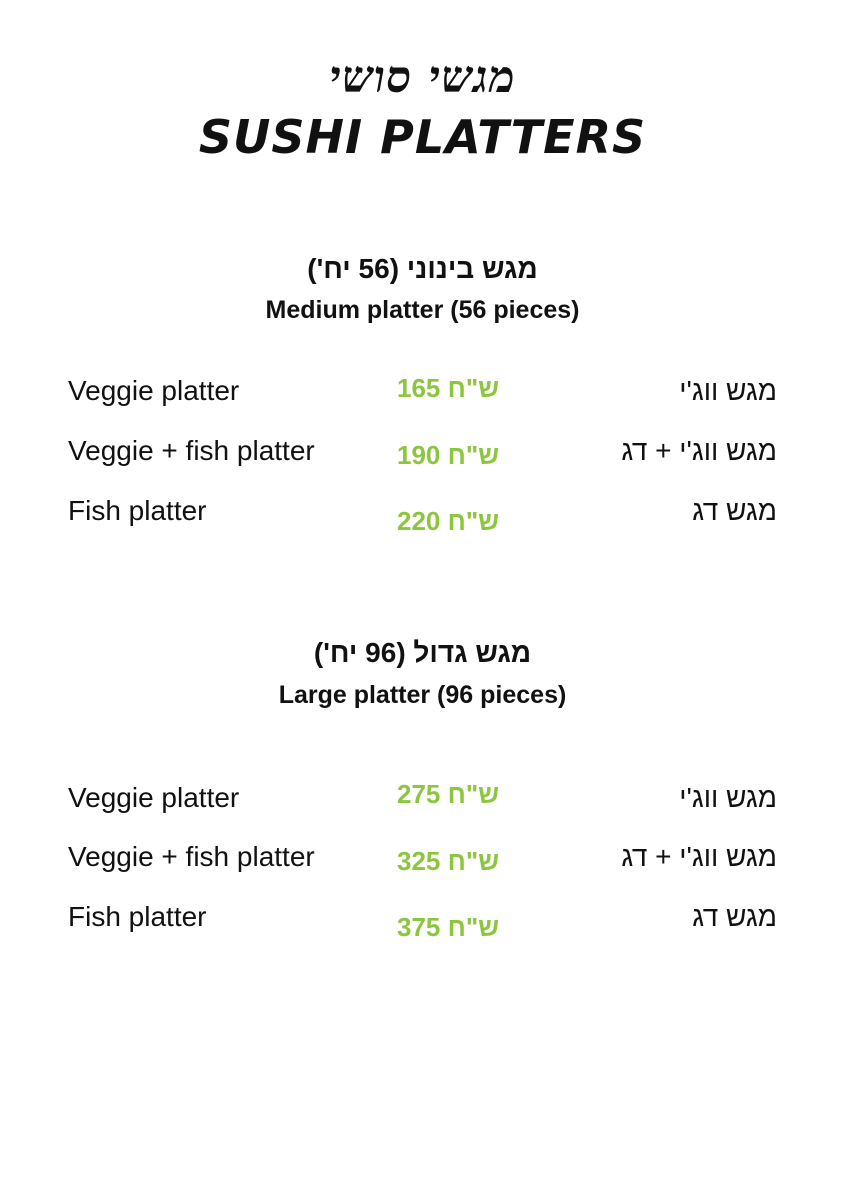 The width and height of the screenshot is (845, 1199). What do you see at coordinates (448, 388) in the screenshot?
I see `item-price: 165 ש"ח` at bounding box center [448, 388].